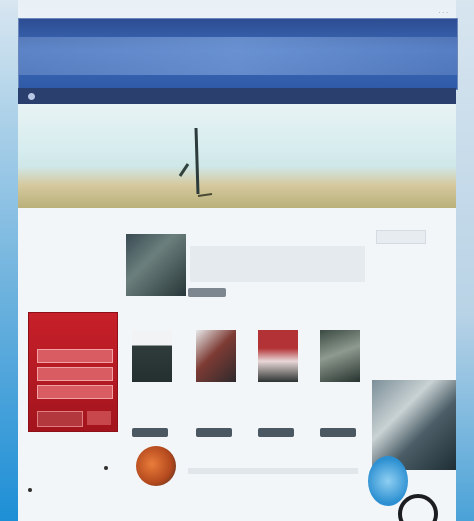  Describe the element at coordinates (207, 292) in the screenshot. I see `featured-read-more-button` at that location.